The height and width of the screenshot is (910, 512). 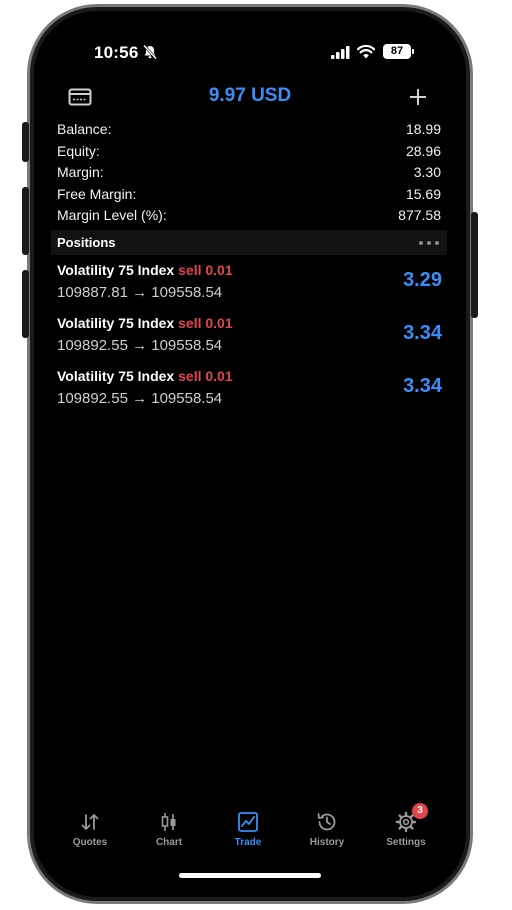 I want to click on volume-up-button, so click(x=25, y=221).